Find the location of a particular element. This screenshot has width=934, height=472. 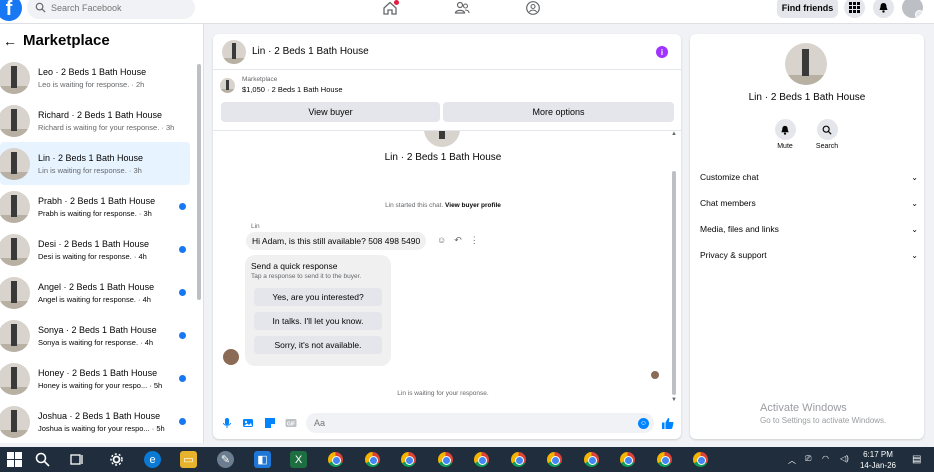

thread-subtitle: Sonya is waiting for response. · 4h is located at coordinates (96, 342).